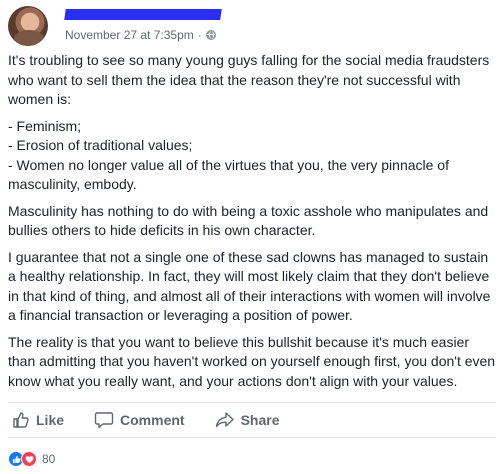 This screenshot has width=504, height=474. I want to click on post-meta: November 27 at 7:35pm ·, so click(156, 26).